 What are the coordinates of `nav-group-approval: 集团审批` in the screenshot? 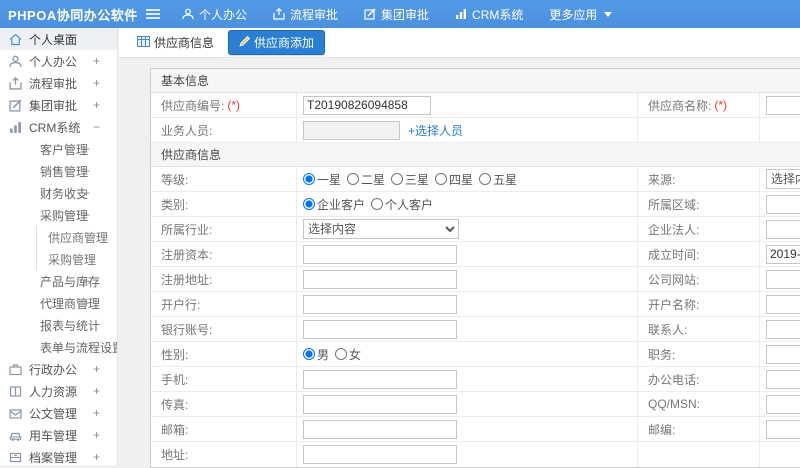 It's located at (396, 14).